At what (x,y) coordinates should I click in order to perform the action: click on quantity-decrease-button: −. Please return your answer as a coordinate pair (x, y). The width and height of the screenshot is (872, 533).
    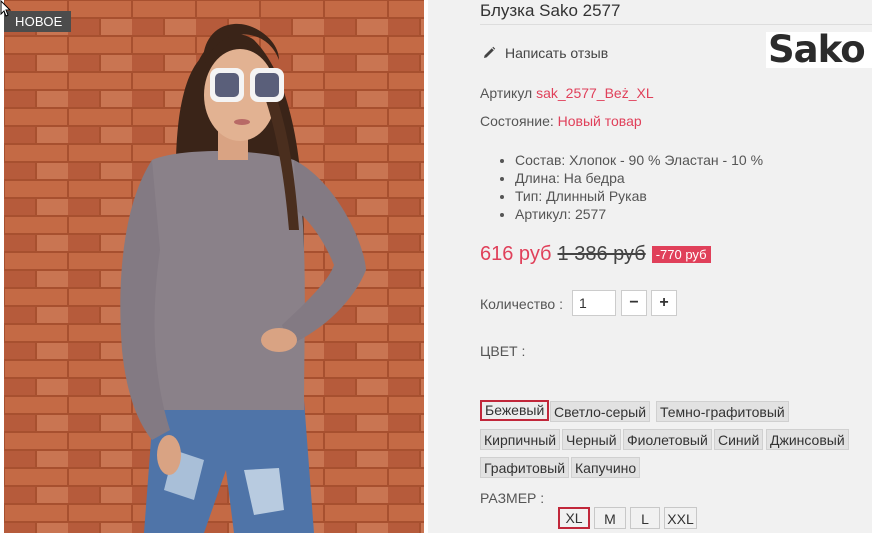
    Looking at the image, I should click on (634, 303).